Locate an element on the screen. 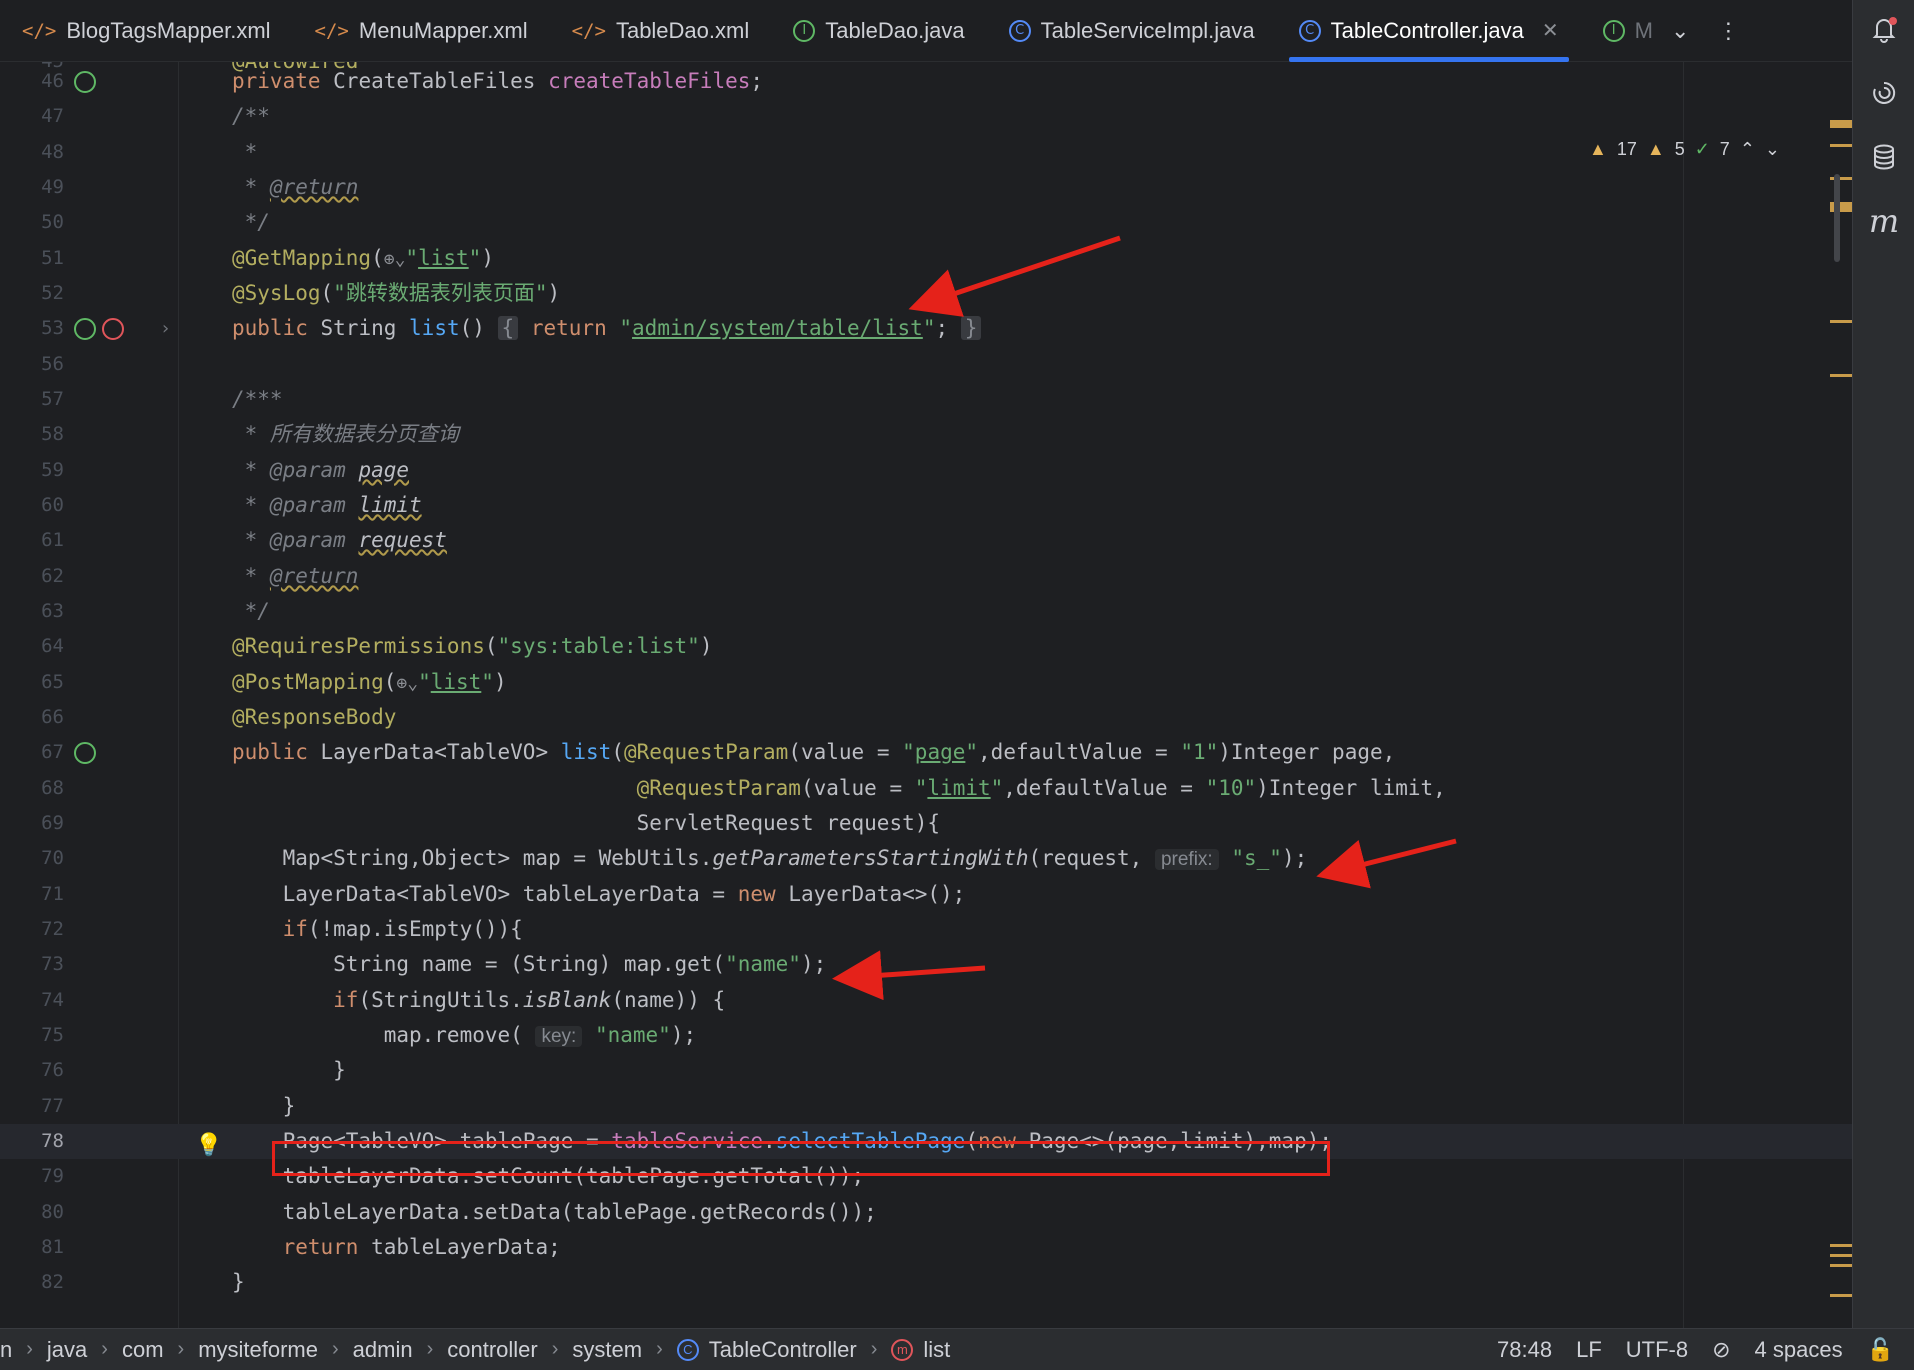 The image size is (1914, 1370). database-icon is located at coordinates (1884, 157).